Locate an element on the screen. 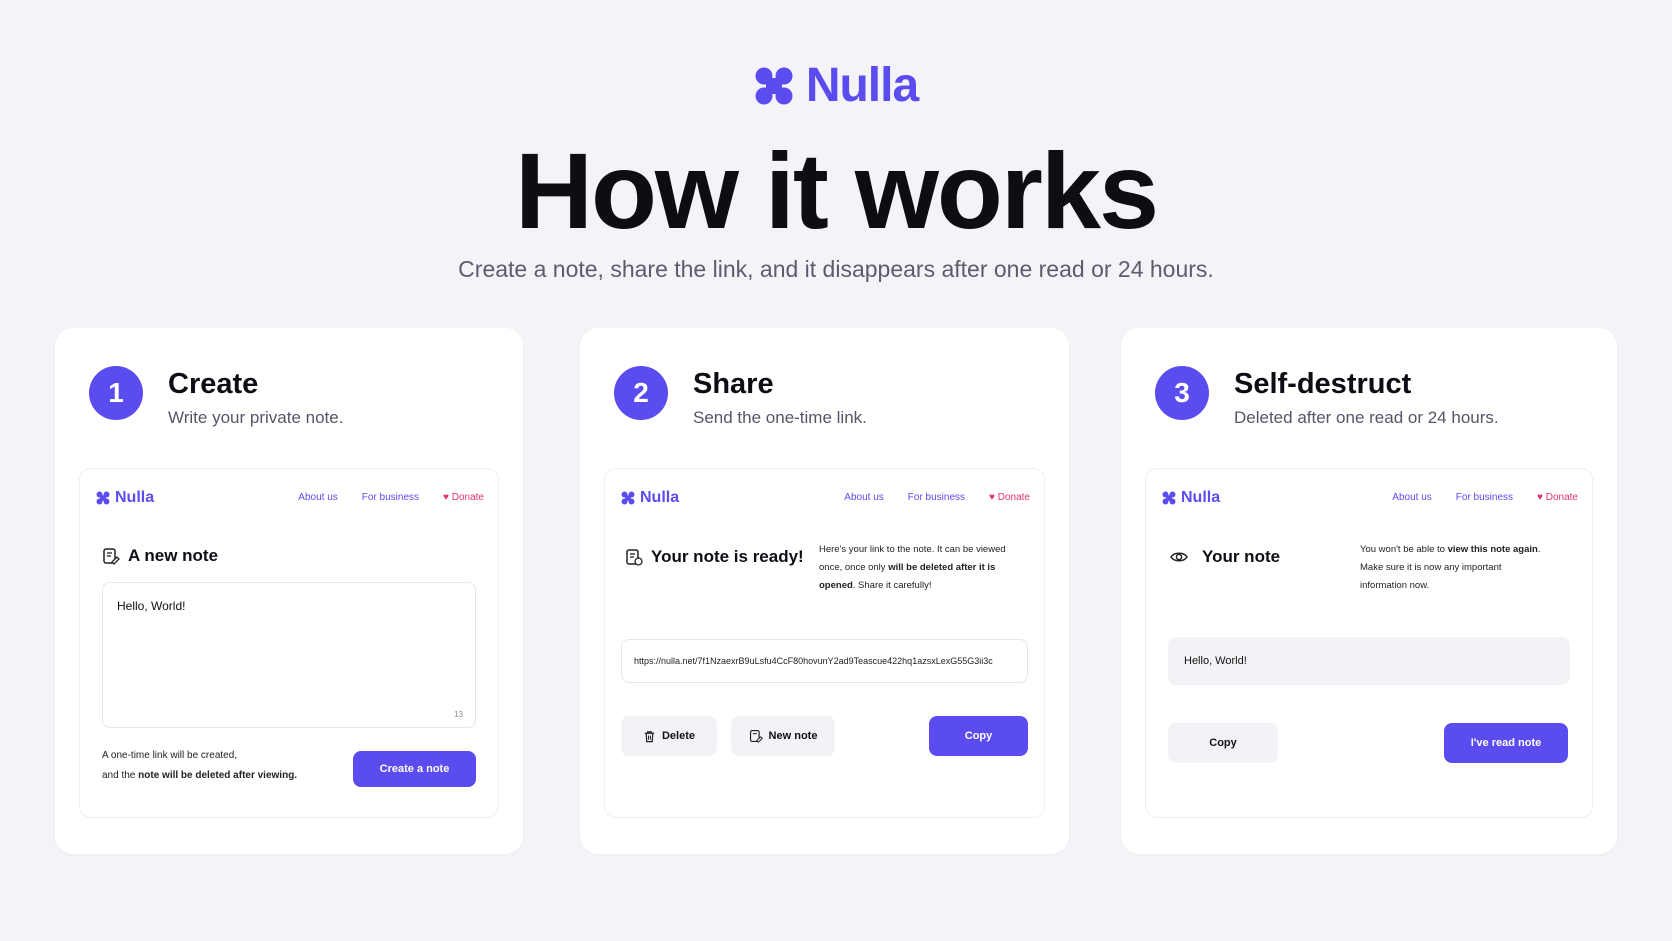  info-suffix: . Share it carefully! is located at coordinates (892, 585).